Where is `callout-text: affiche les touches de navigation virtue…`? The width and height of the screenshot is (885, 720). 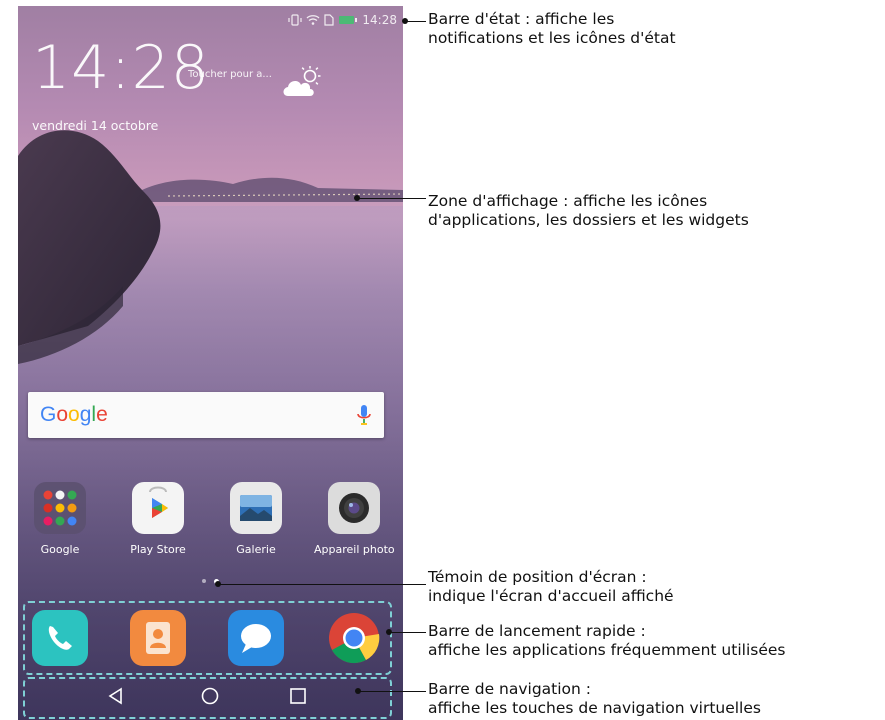
callout-text: affiche les touches de navigation virtue… is located at coordinates (594, 708).